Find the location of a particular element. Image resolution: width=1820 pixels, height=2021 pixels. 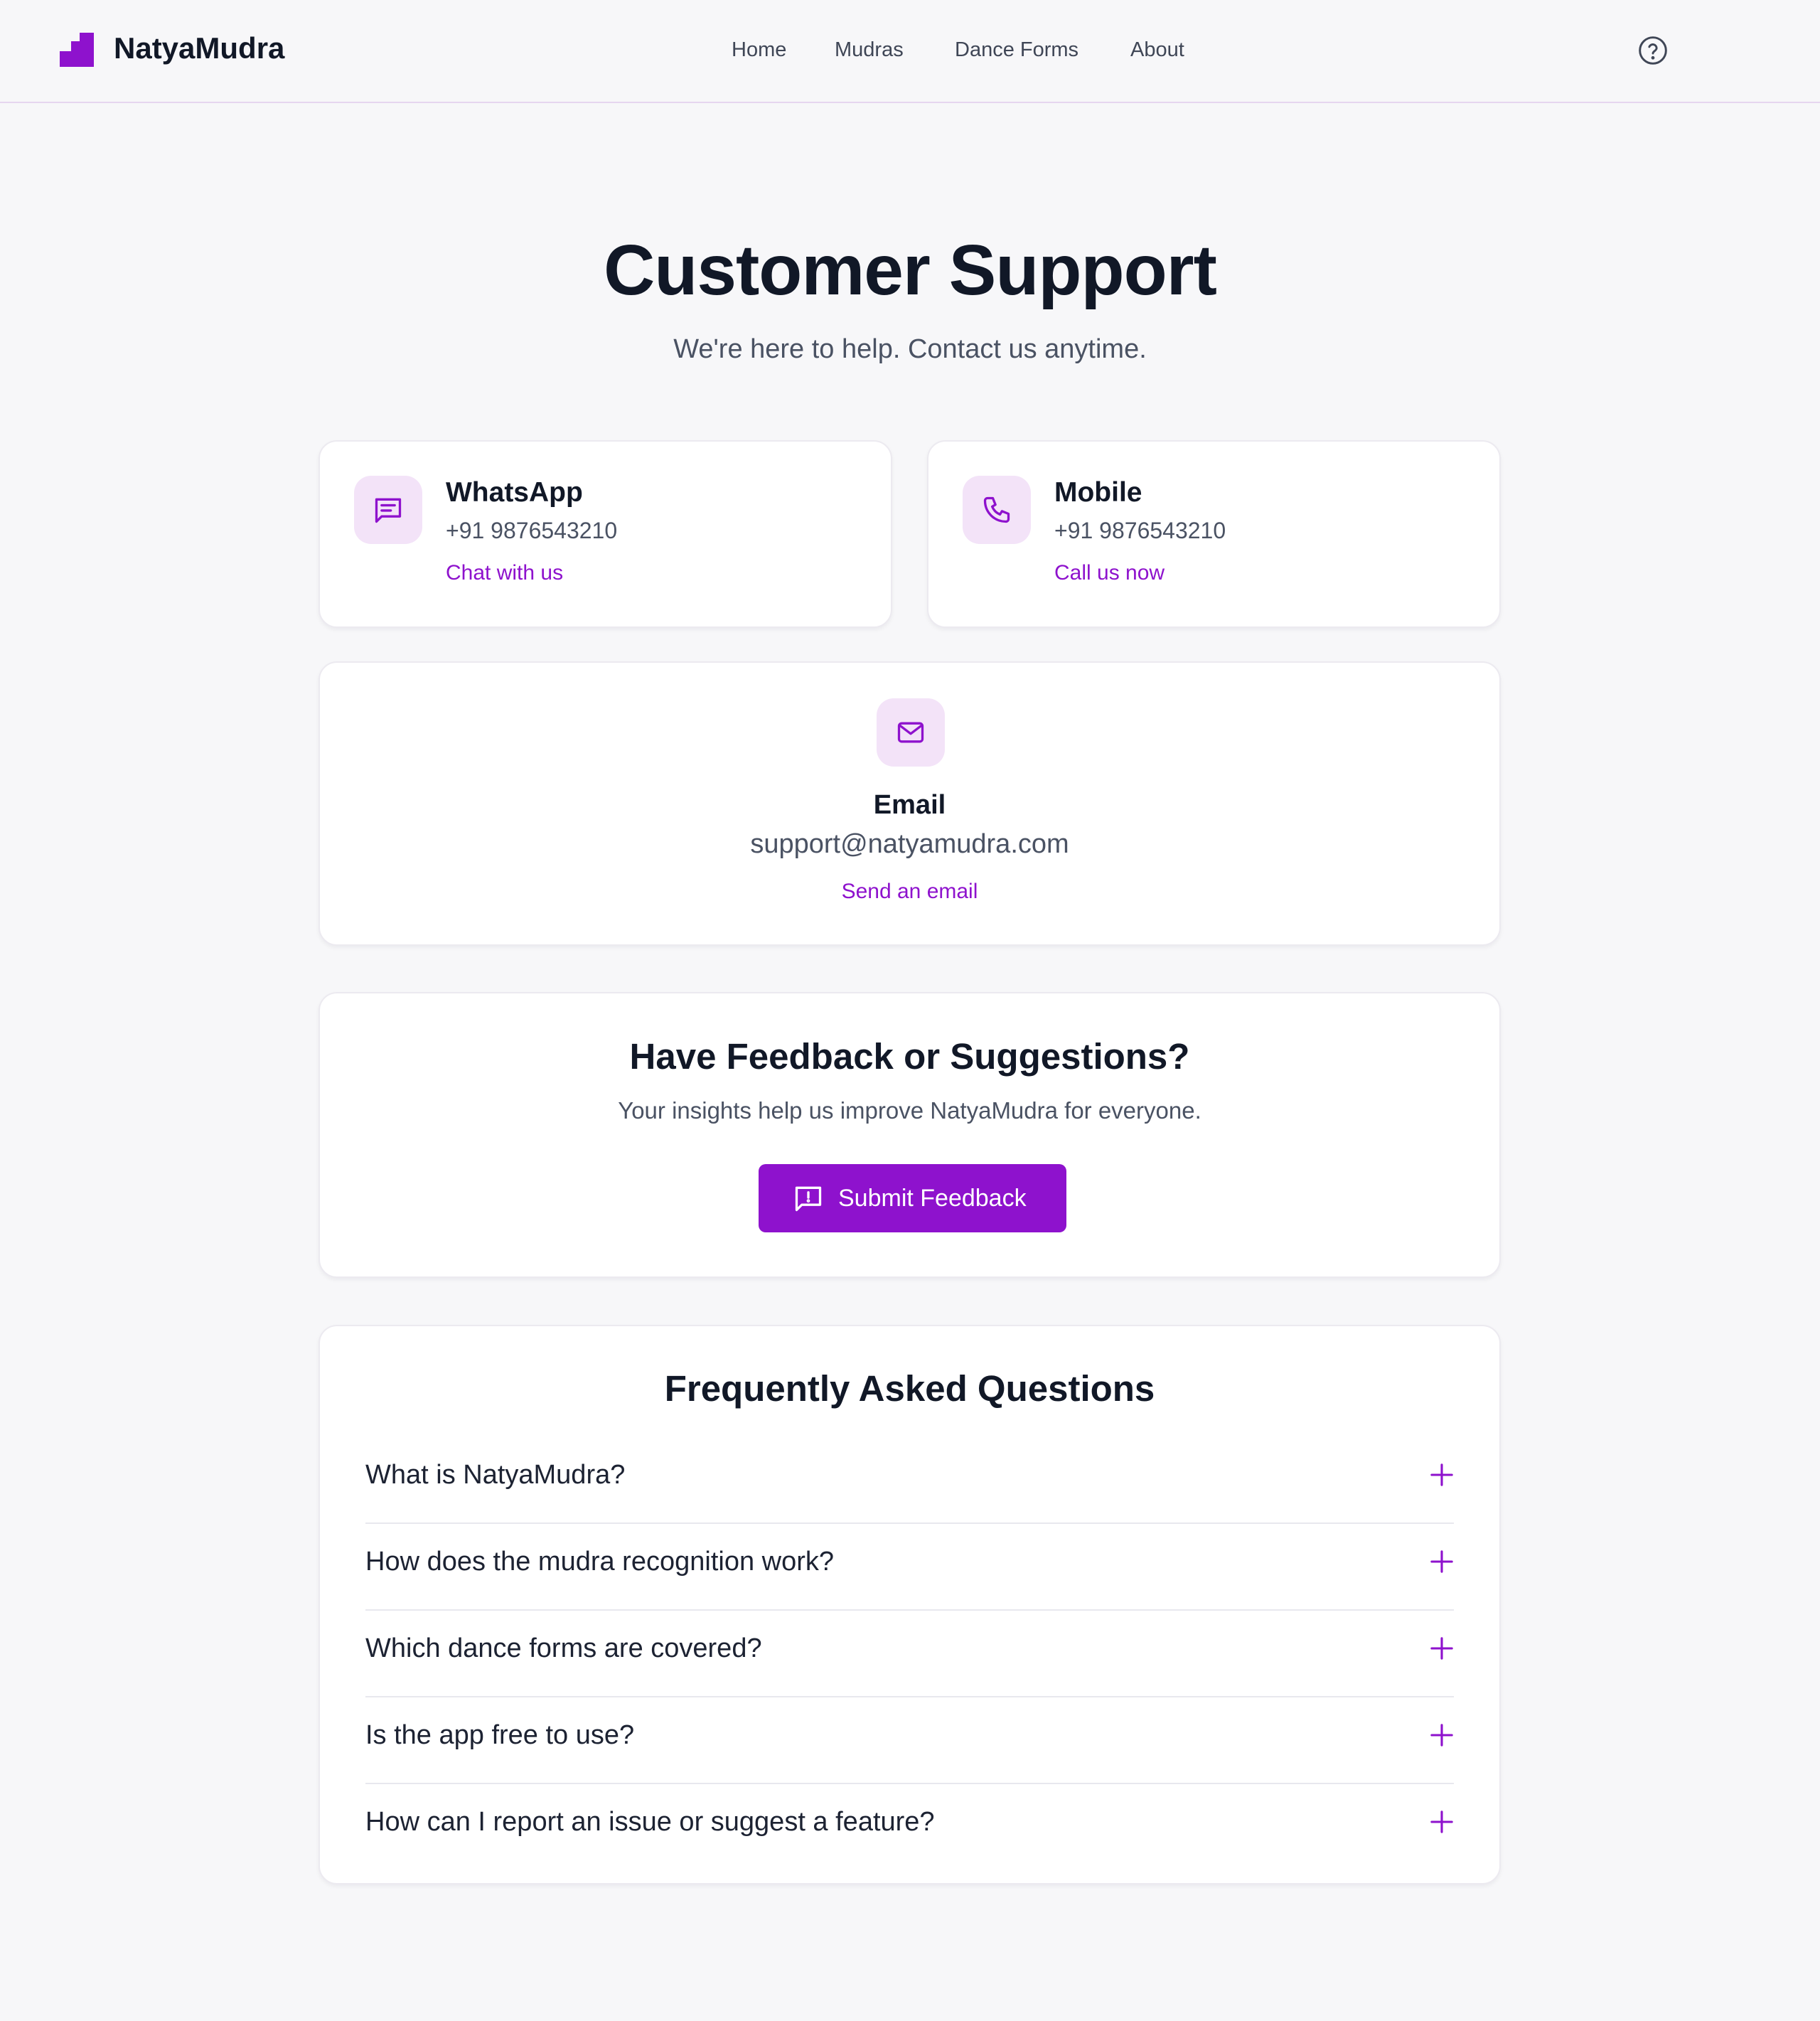

nav-about: About is located at coordinates (1157, 49).